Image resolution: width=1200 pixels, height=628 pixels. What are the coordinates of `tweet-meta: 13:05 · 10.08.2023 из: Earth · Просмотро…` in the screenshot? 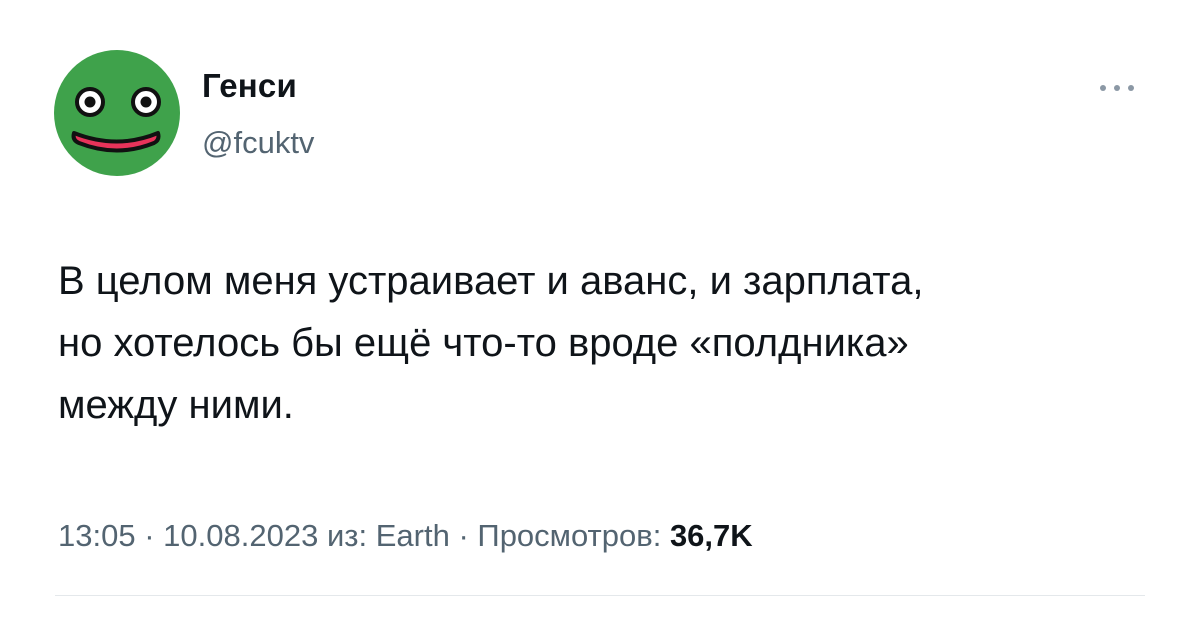 It's located at (405, 536).